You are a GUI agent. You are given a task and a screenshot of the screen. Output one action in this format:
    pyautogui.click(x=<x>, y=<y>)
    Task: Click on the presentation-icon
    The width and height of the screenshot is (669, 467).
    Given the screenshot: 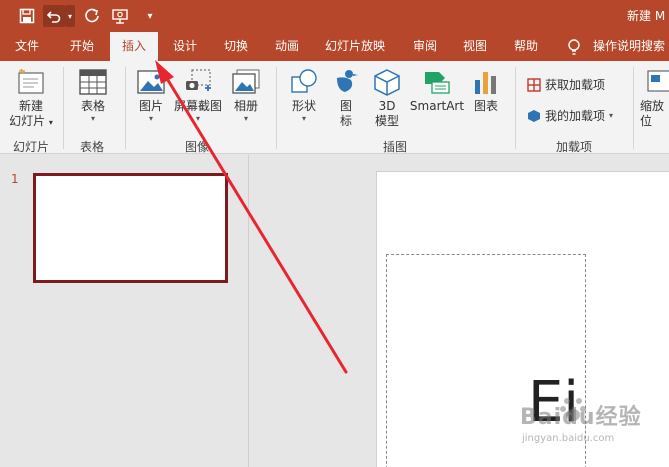 What is the action you would take?
    pyautogui.click(x=121, y=16)
    